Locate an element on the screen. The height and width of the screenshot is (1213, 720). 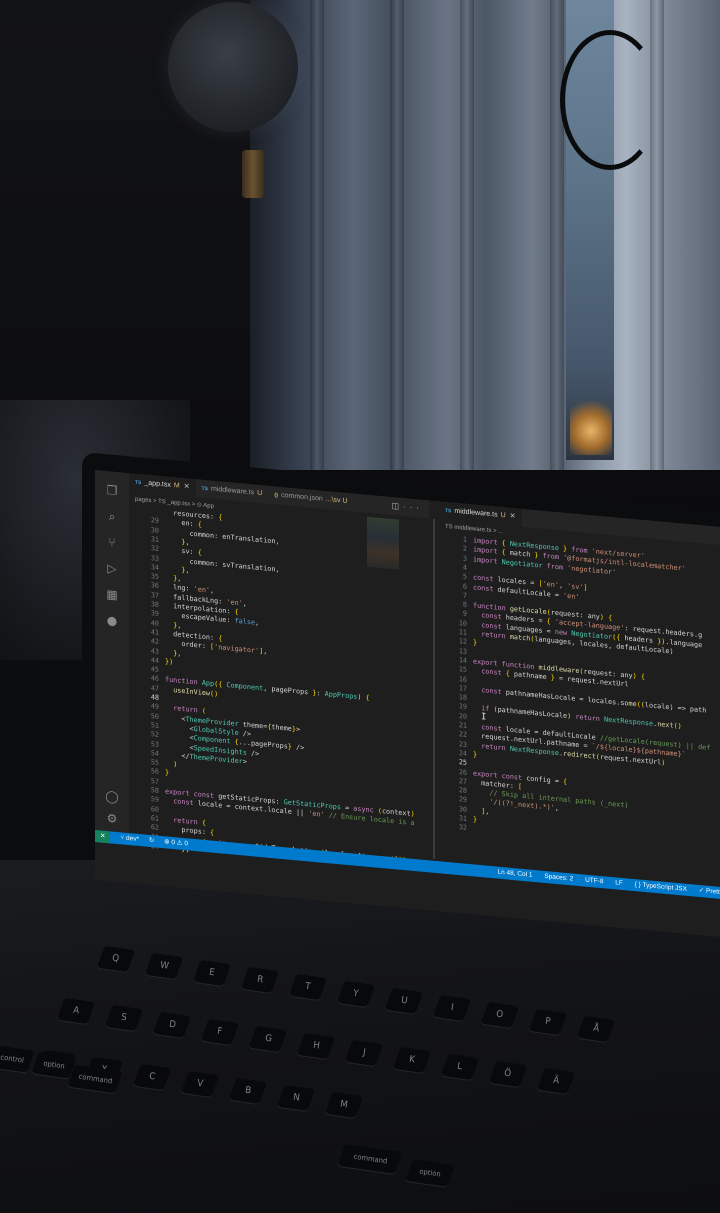
branch-indicator: ⑂ dev* is located at coordinates (129, 839).